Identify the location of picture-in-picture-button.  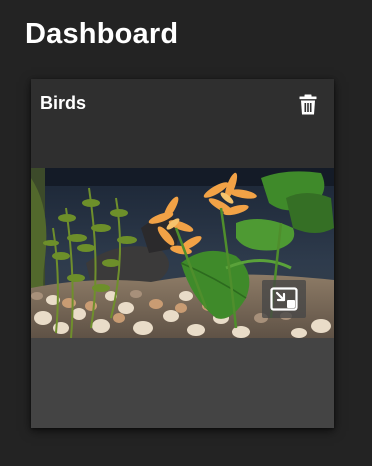
(284, 299).